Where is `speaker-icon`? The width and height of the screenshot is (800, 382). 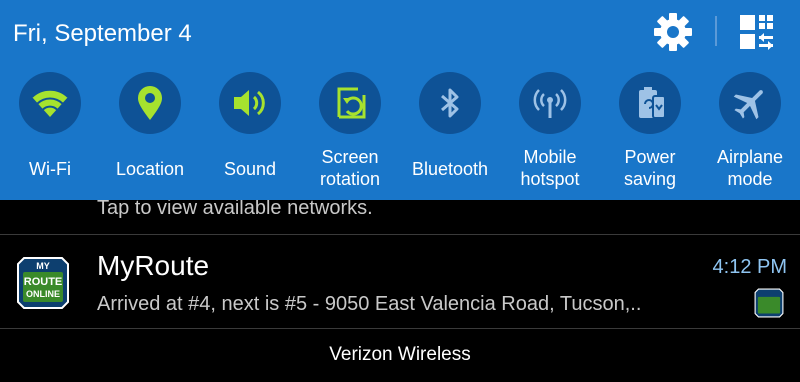
speaker-icon is located at coordinates (249, 103).